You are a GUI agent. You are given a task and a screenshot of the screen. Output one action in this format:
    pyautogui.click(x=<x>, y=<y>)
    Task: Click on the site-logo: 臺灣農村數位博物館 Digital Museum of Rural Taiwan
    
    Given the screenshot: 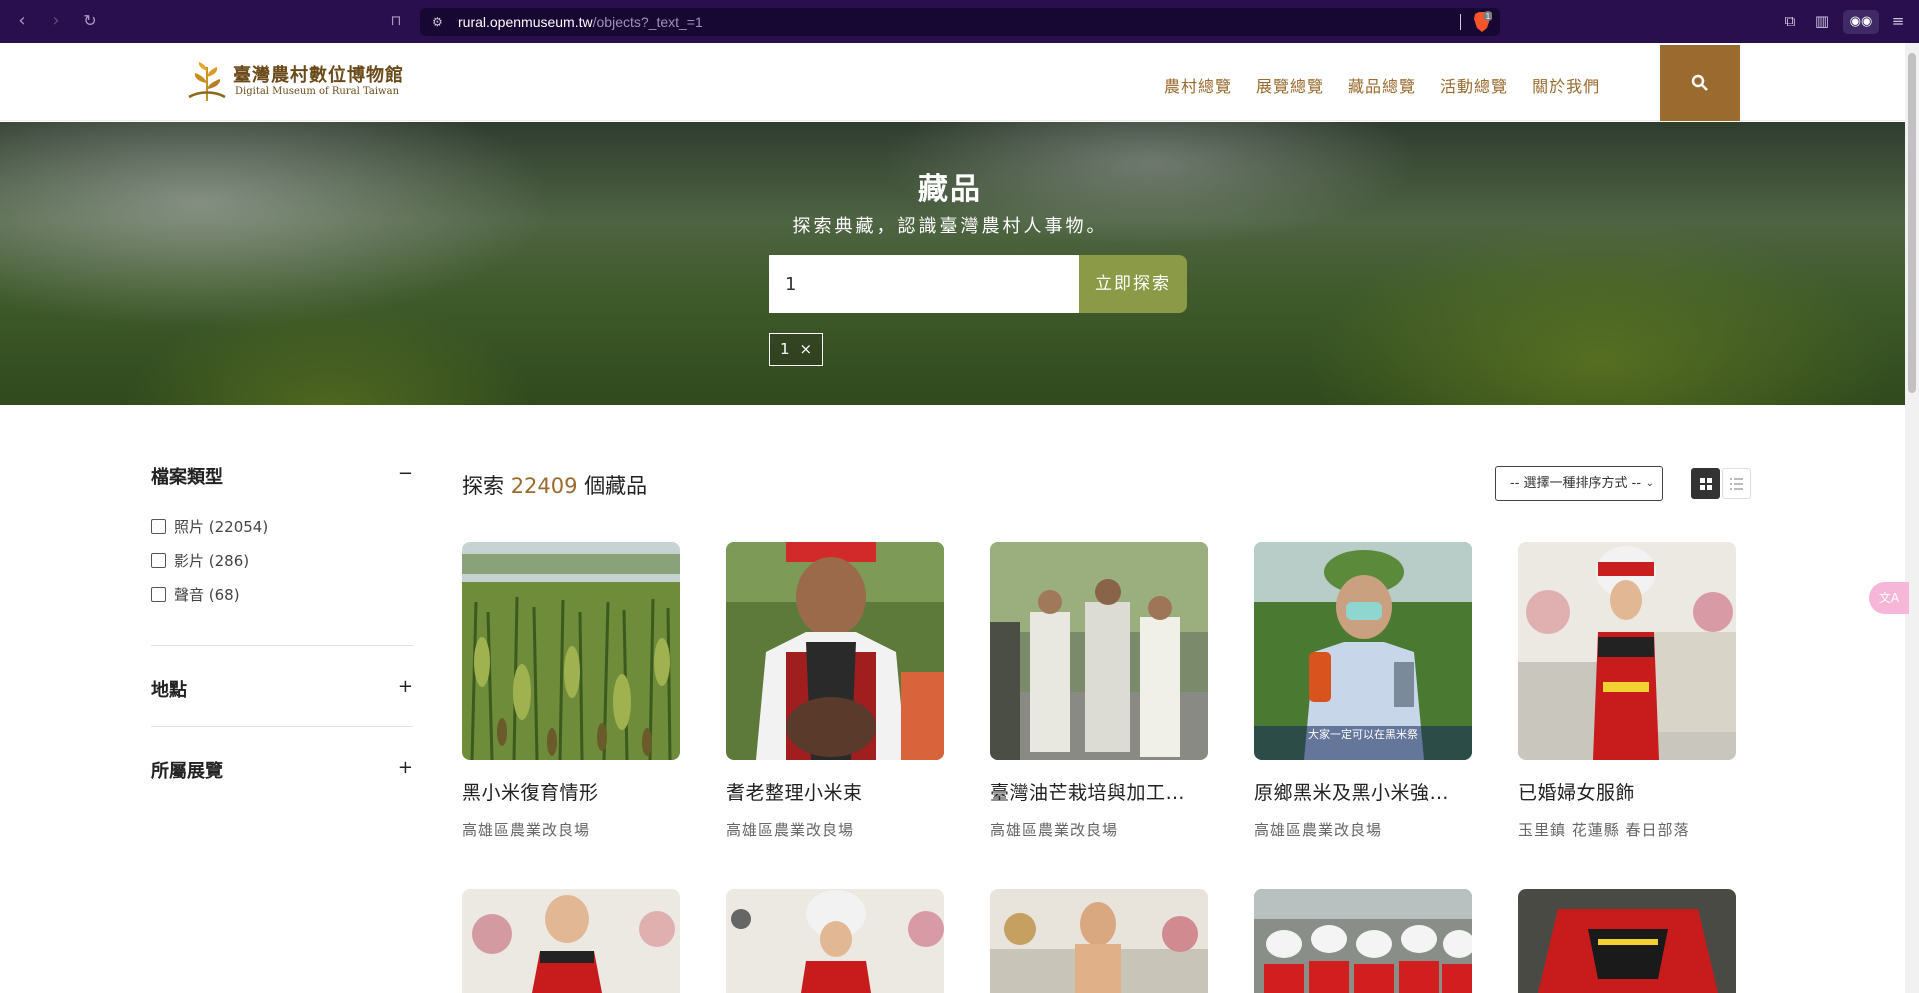 What is the action you would take?
    pyautogui.click(x=295, y=82)
    